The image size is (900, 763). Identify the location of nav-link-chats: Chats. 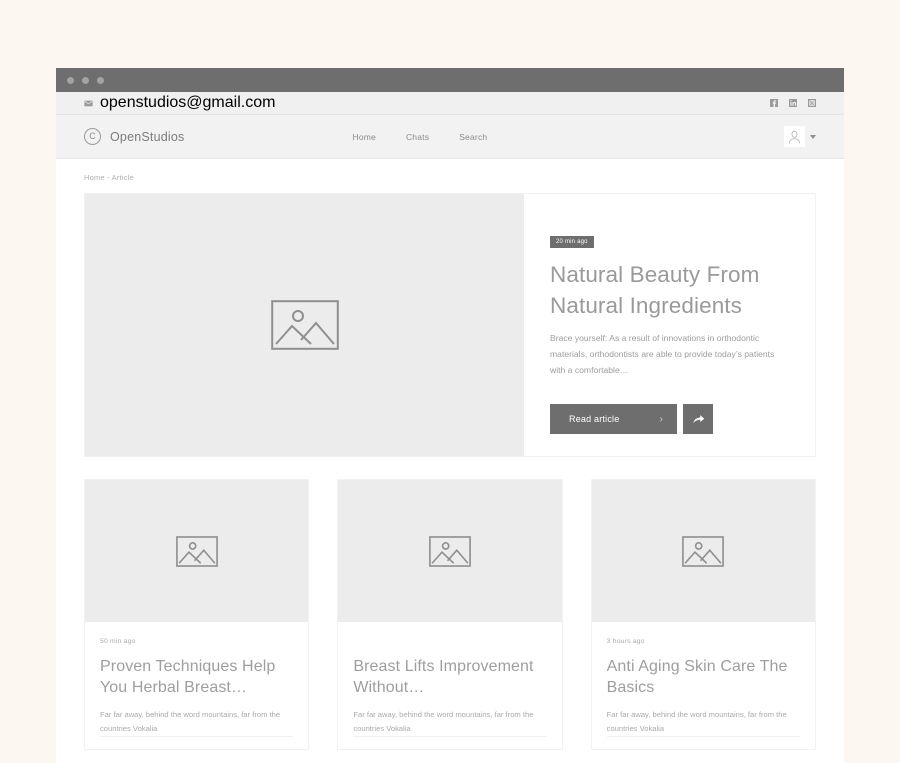
(417, 137).